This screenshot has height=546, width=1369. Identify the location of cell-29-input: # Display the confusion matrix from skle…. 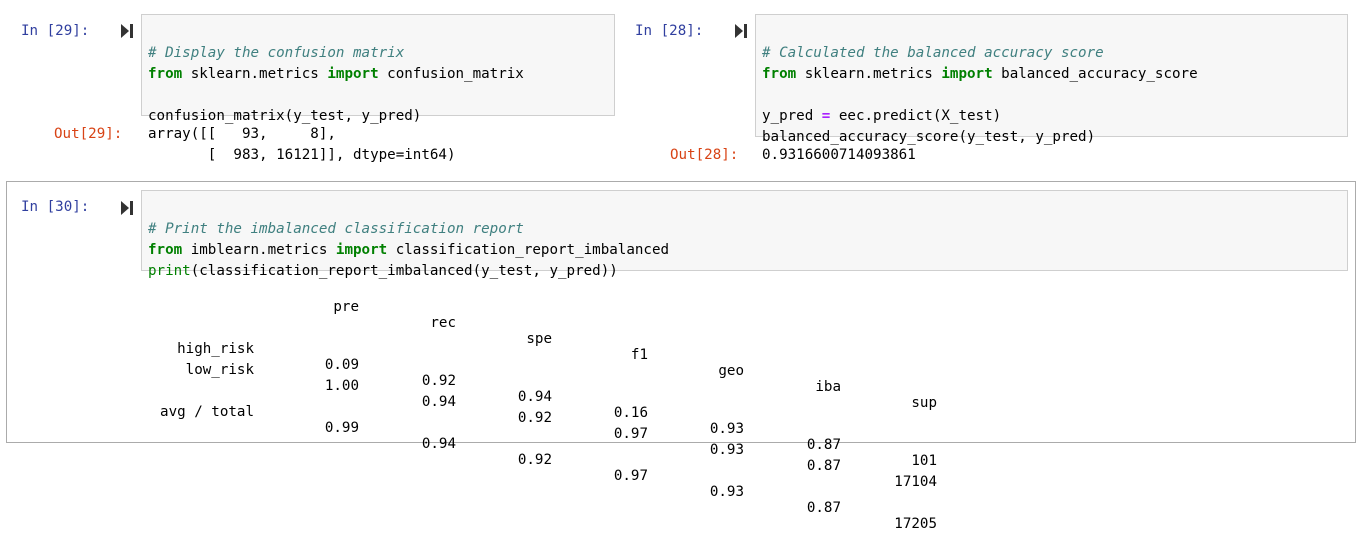
(378, 69).